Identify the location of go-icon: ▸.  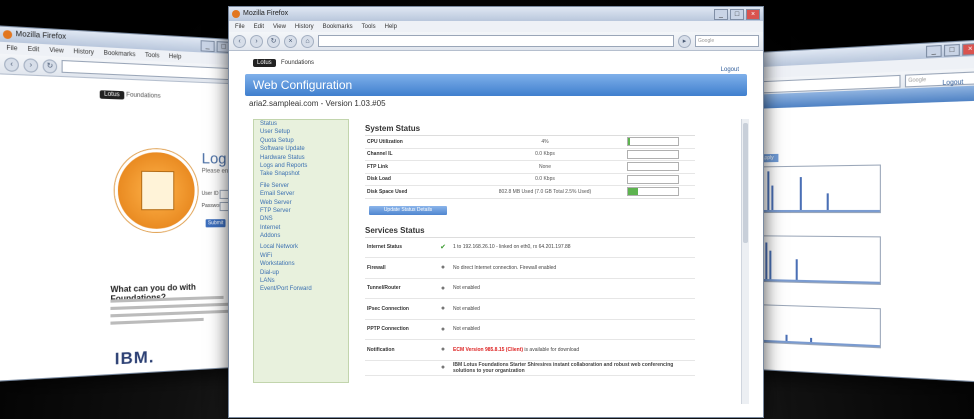
(684, 41).